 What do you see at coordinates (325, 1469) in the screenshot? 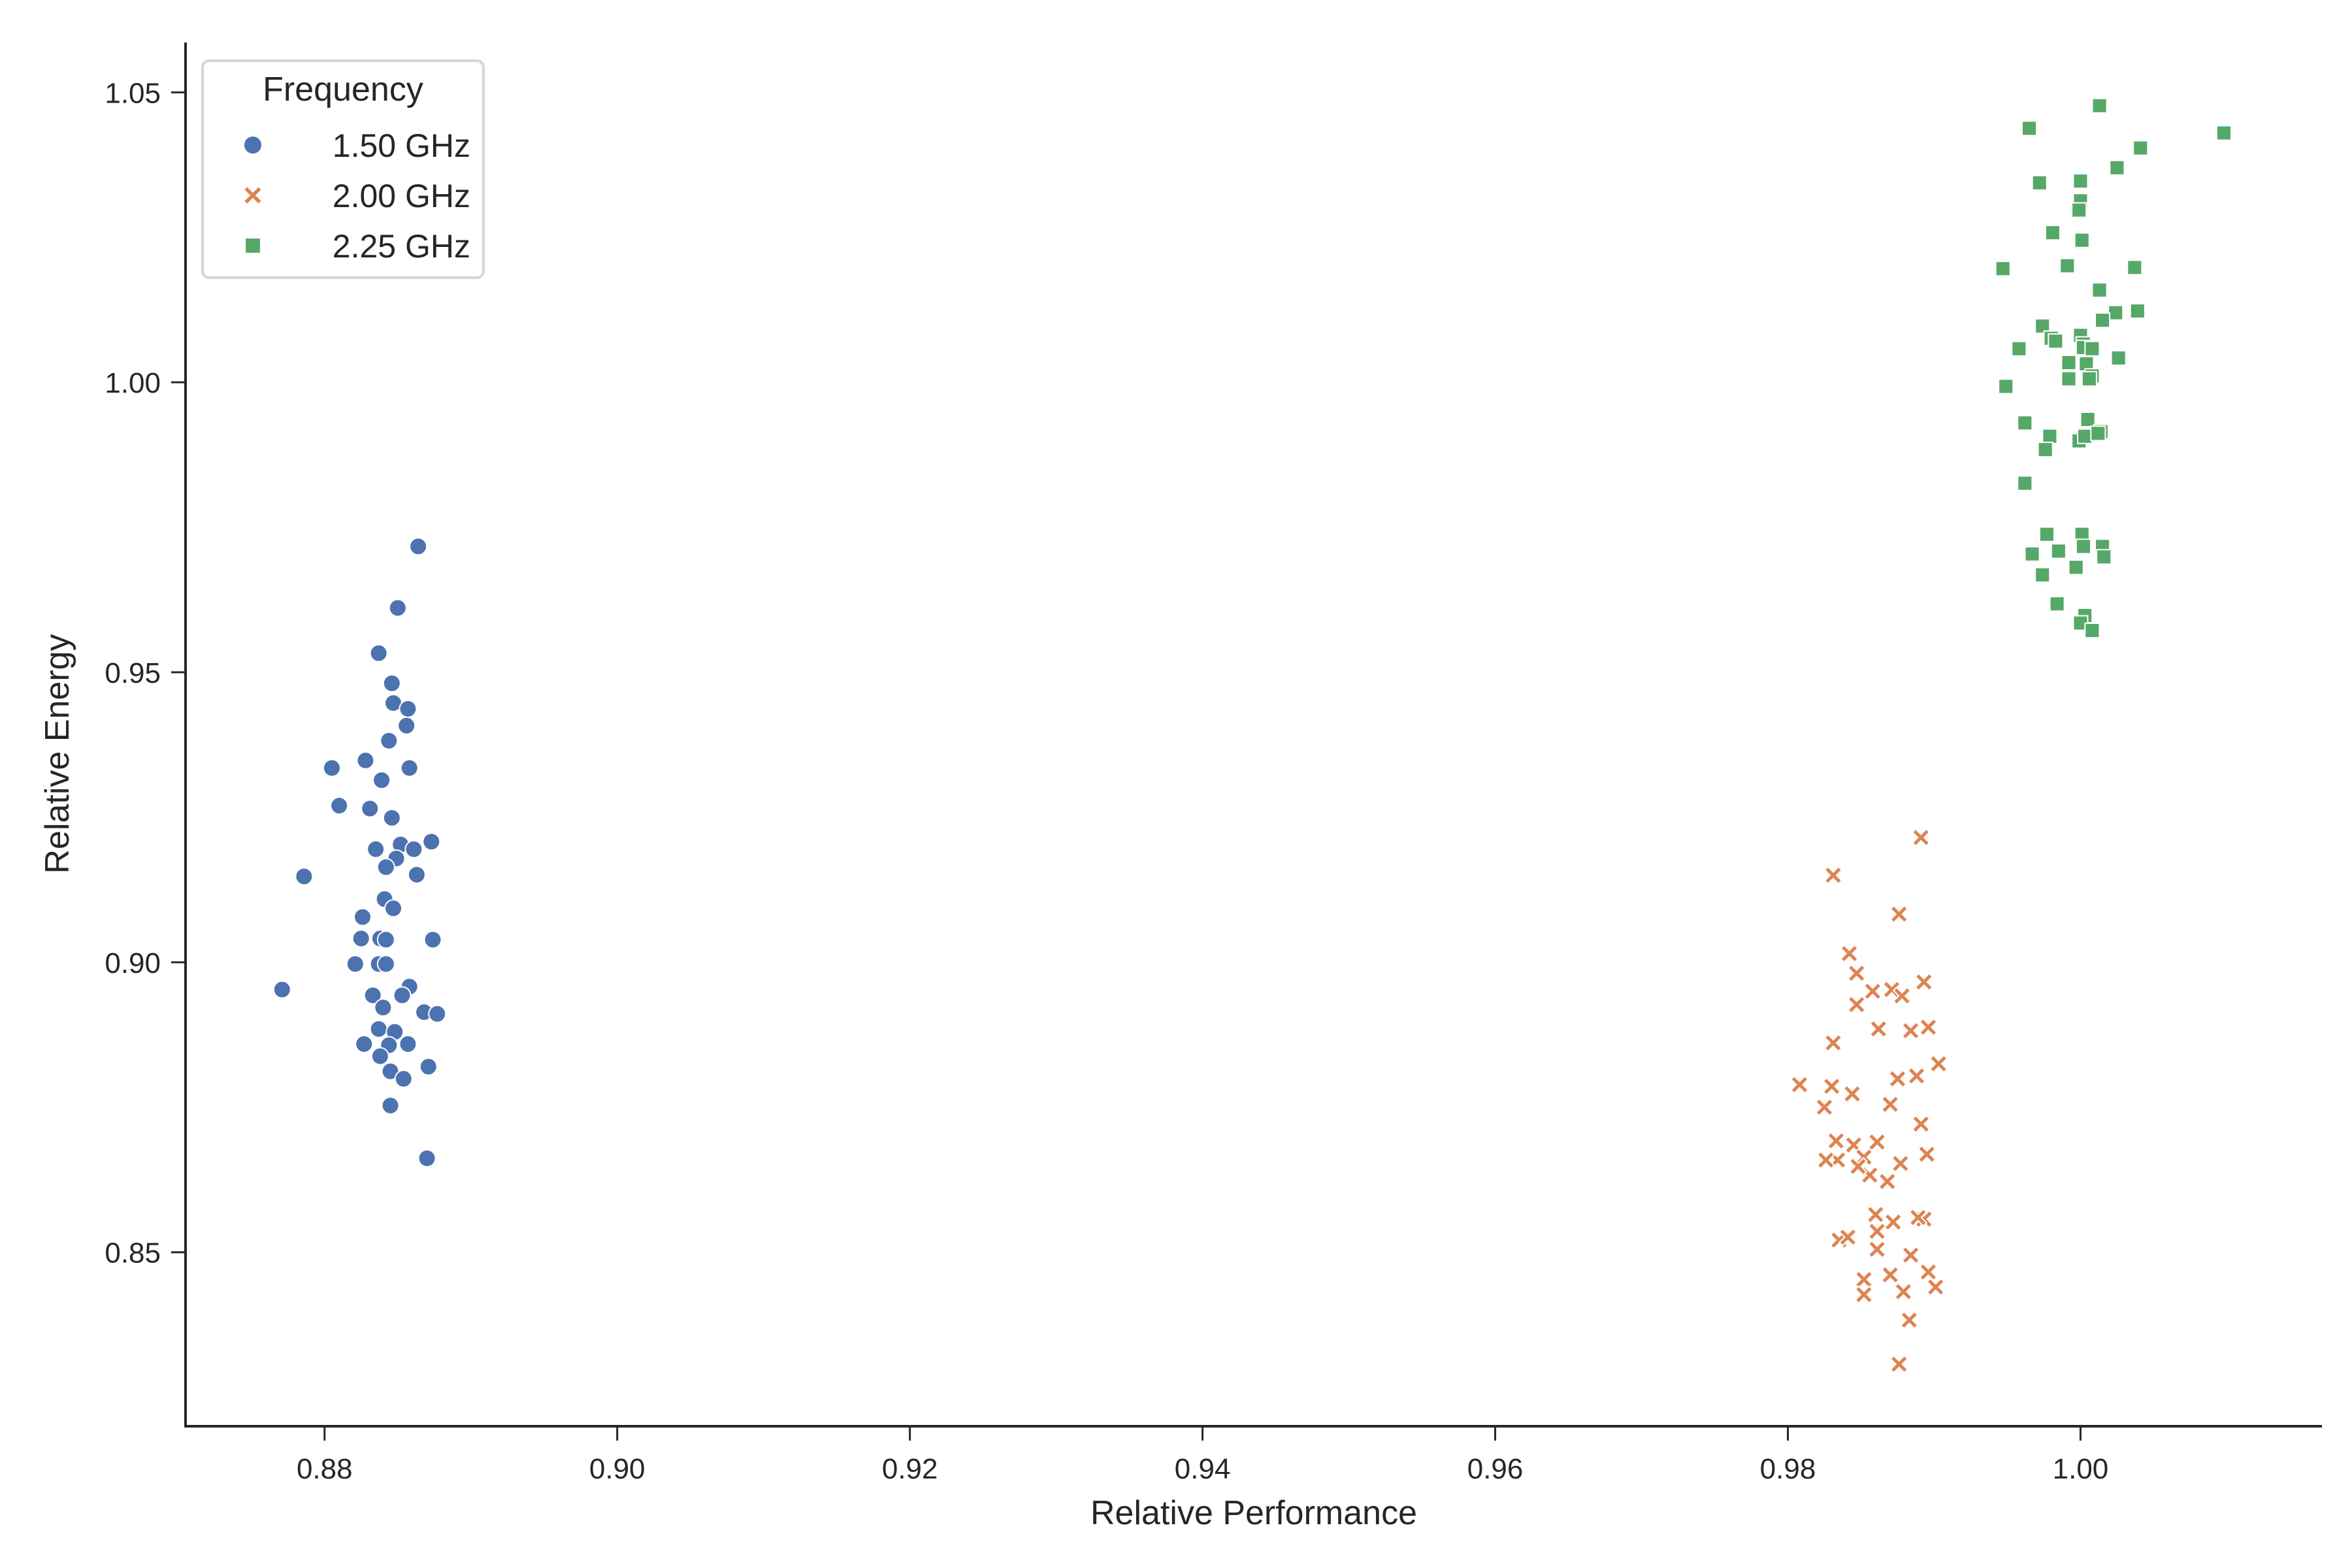
I see `x-tick-label: 0.88` at bounding box center [325, 1469].